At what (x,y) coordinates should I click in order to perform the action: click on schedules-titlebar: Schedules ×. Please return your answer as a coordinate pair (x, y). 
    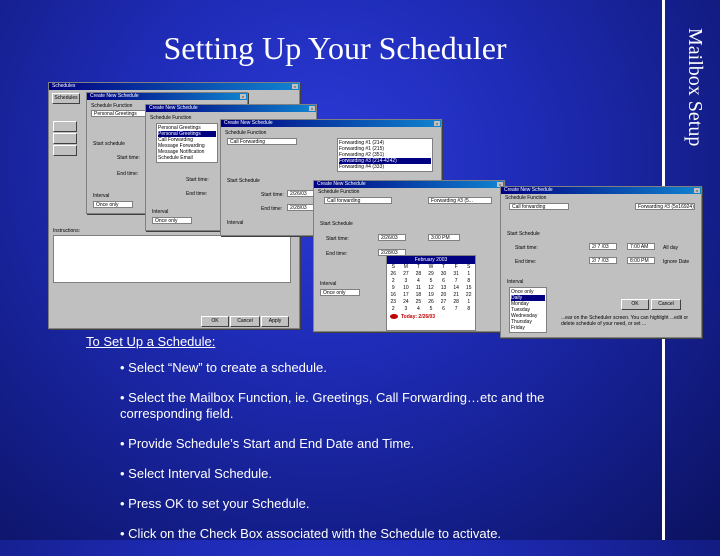
    Looking at the image, I should click on (174, 86).